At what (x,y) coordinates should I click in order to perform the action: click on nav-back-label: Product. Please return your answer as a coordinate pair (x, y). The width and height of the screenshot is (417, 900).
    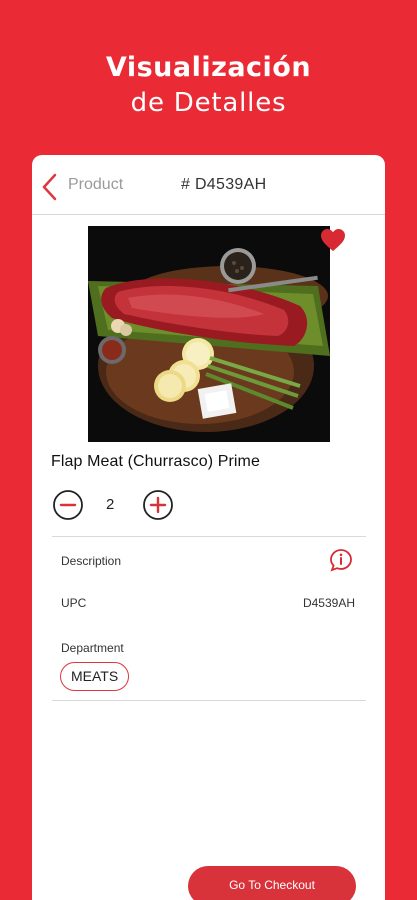
    Looking at the image, I should click on (95, 185).